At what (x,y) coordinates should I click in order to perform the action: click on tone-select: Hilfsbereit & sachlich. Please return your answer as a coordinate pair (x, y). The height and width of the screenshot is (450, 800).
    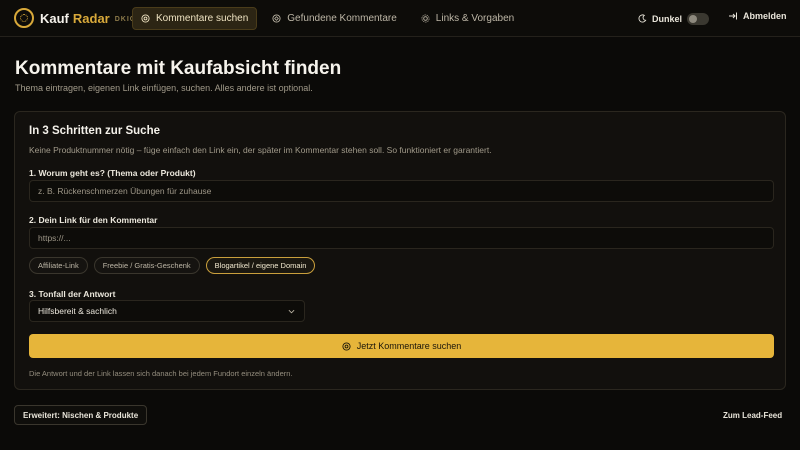
    Looking at the image, I should click on (167, 311).